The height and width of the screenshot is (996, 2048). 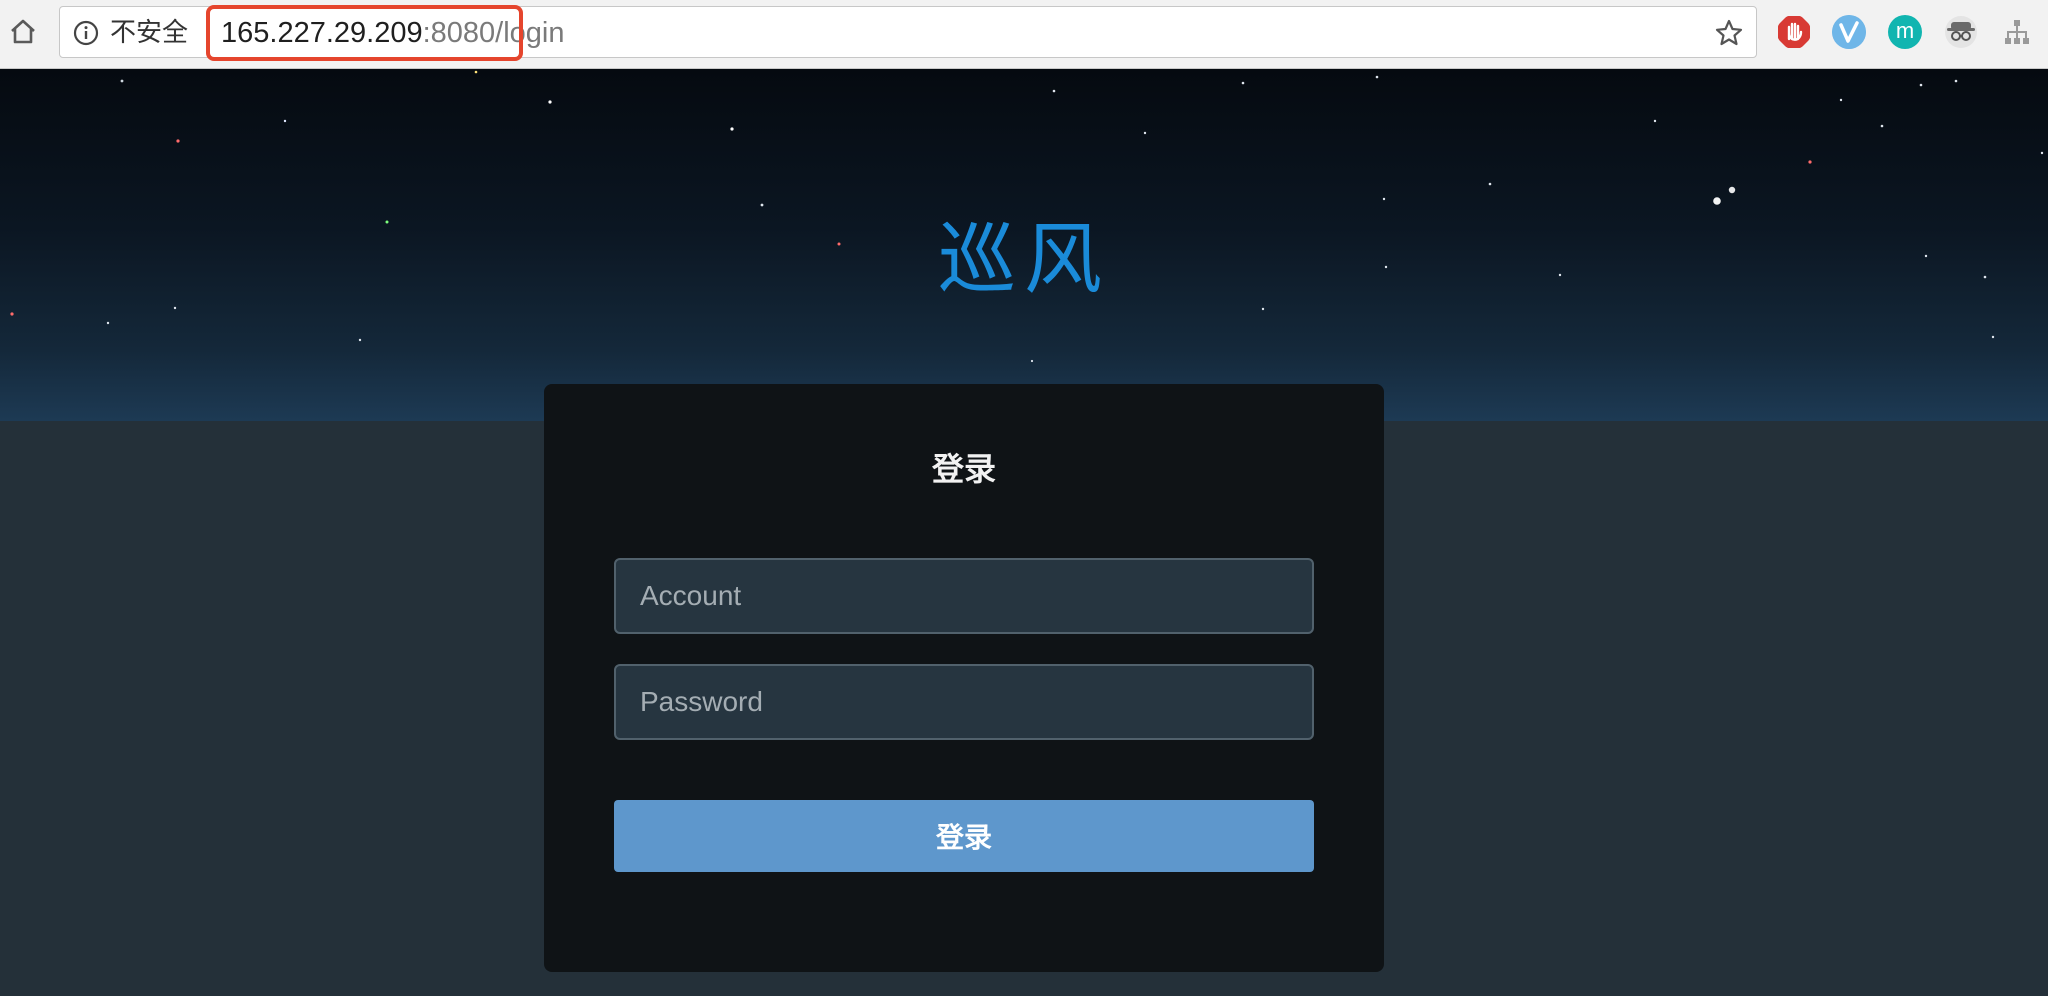 I want to click on address-bar: 不安全 165.227.29.209:8080/login, so click(x=908, y=33).